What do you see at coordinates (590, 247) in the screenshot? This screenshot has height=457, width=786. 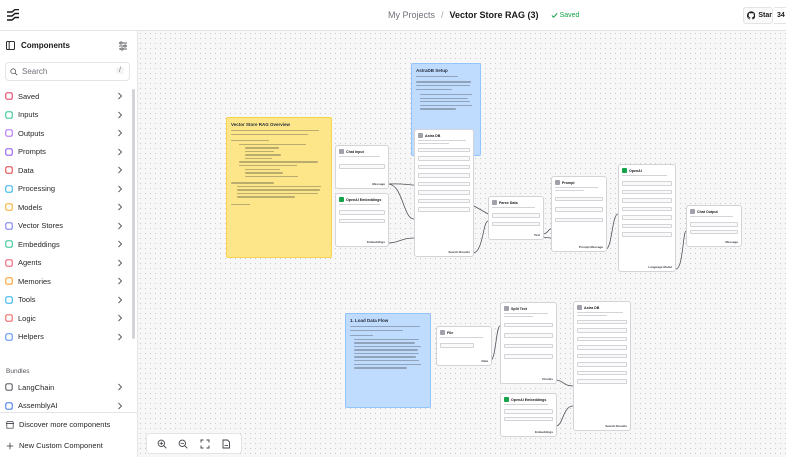 I see `node-output-label: Prompt Message` at bounding box center [590, 247].